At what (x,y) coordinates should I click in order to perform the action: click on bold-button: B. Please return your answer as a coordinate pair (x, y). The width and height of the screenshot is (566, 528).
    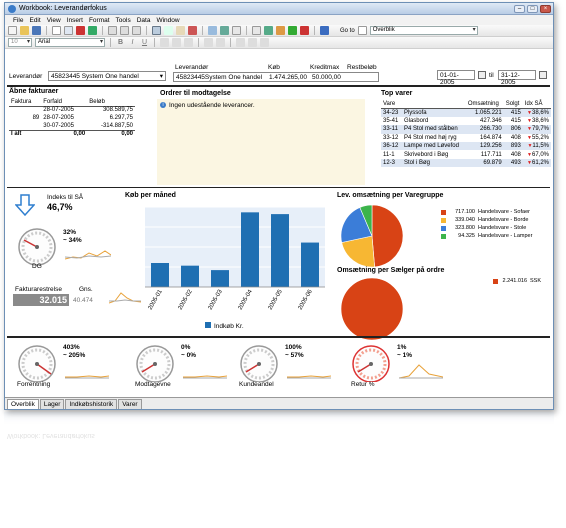
    Looking at the image, I should click on (120, 42).